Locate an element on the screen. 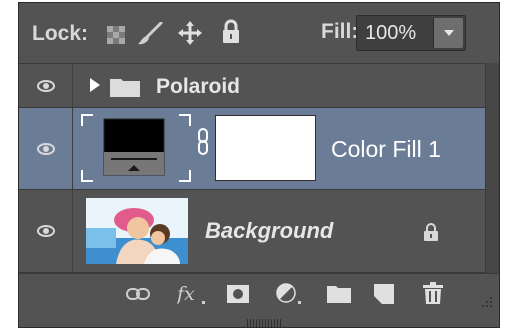 The image size is (510, 331). fill-input: 100% is located at coordinates (411, 33).